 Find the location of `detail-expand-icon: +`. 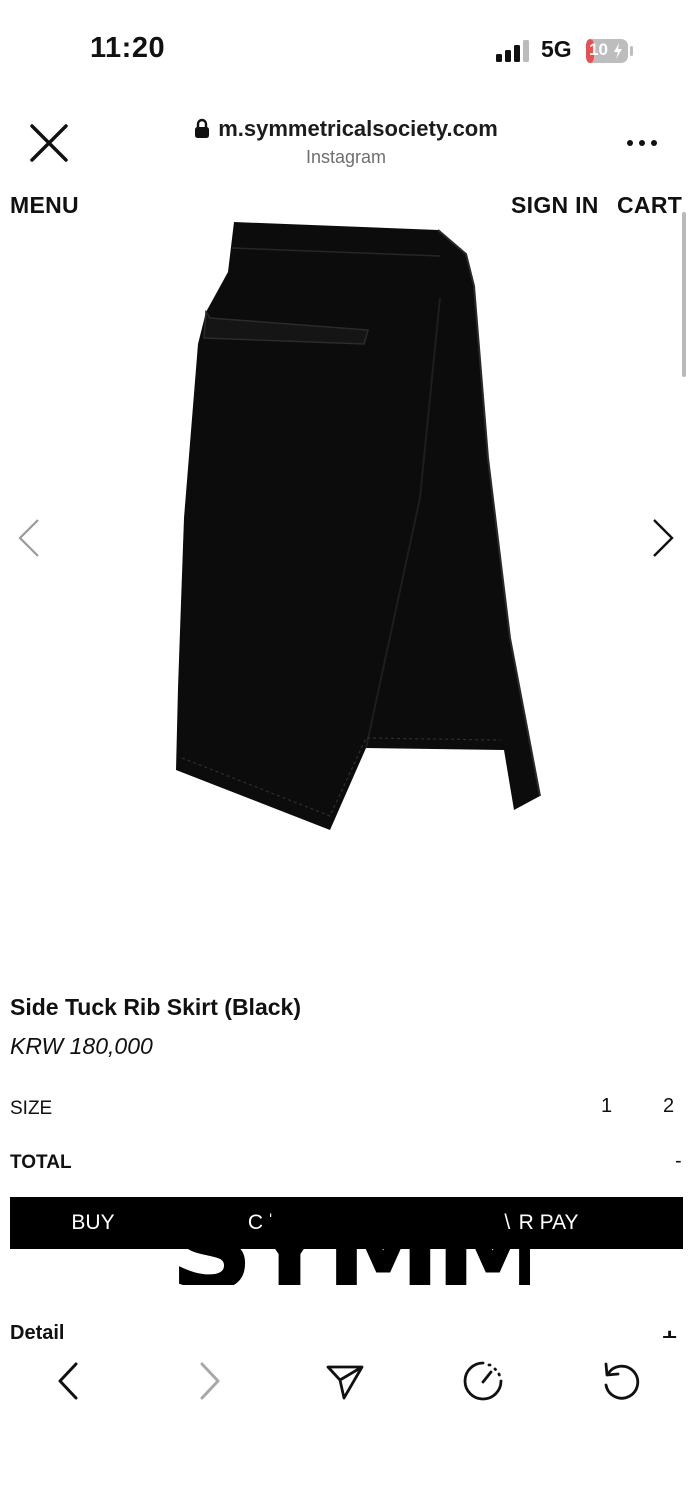

detail-expand-icon: + is located at coordinates (669, 1330).